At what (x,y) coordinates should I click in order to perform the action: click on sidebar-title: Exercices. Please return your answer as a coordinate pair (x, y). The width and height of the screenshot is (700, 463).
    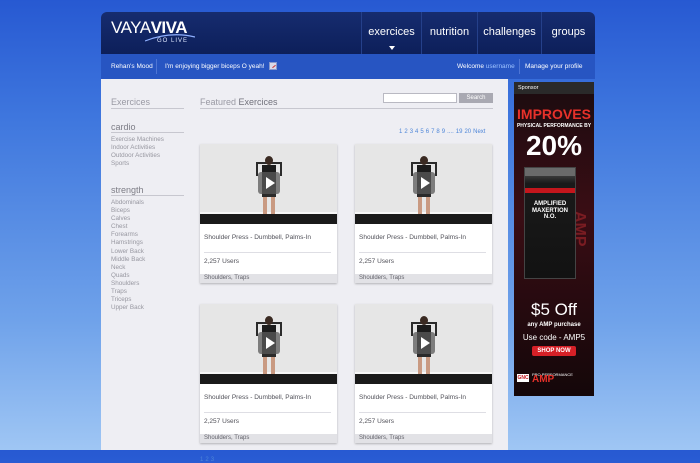
    Looking at the image, I should click on (131, 102).